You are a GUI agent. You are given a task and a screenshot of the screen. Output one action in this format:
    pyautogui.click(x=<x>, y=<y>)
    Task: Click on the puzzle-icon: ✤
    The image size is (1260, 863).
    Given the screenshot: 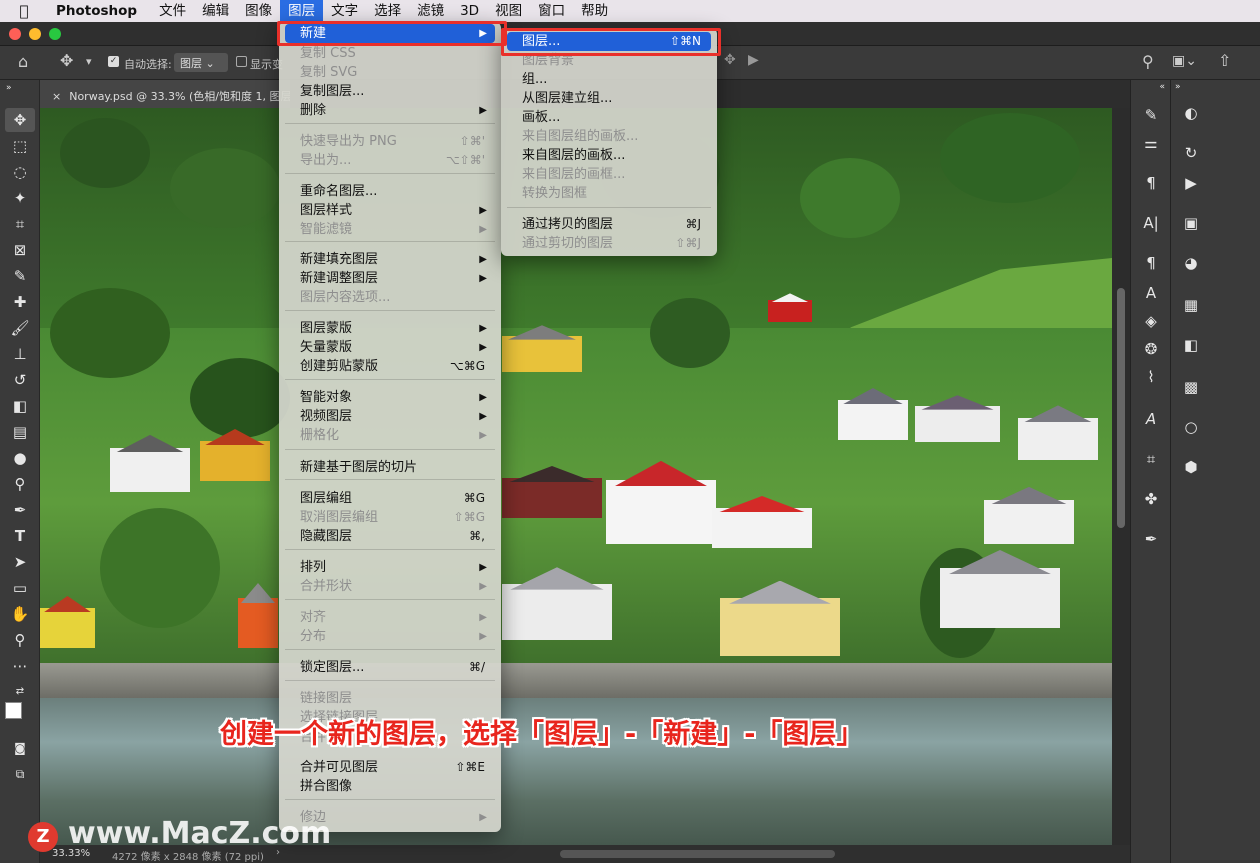 What is the action you would take?
    pyautogui.click(x=1151, y=499)
    